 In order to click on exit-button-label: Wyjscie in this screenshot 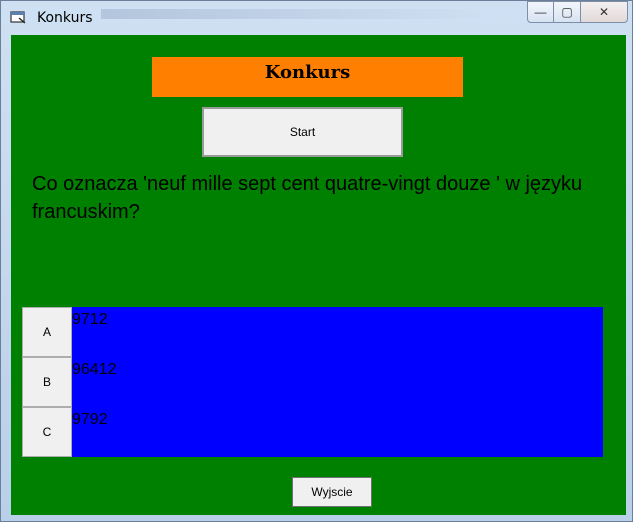, I will do `click(332, 492)`.